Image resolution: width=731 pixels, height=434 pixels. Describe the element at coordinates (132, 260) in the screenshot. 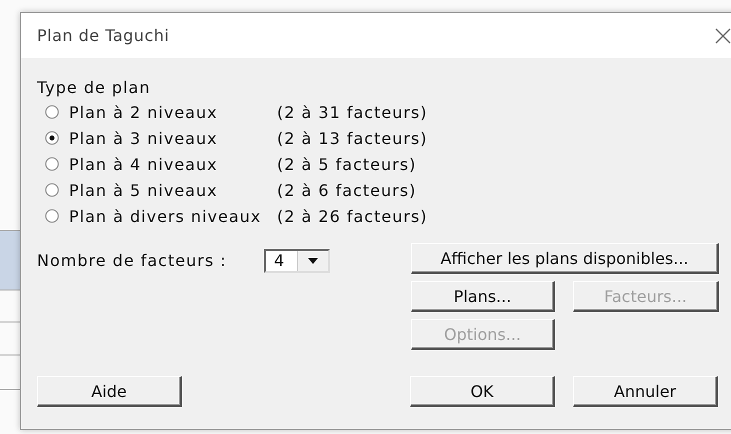

I see `field-label: Nombre de facteurs :` at that location.